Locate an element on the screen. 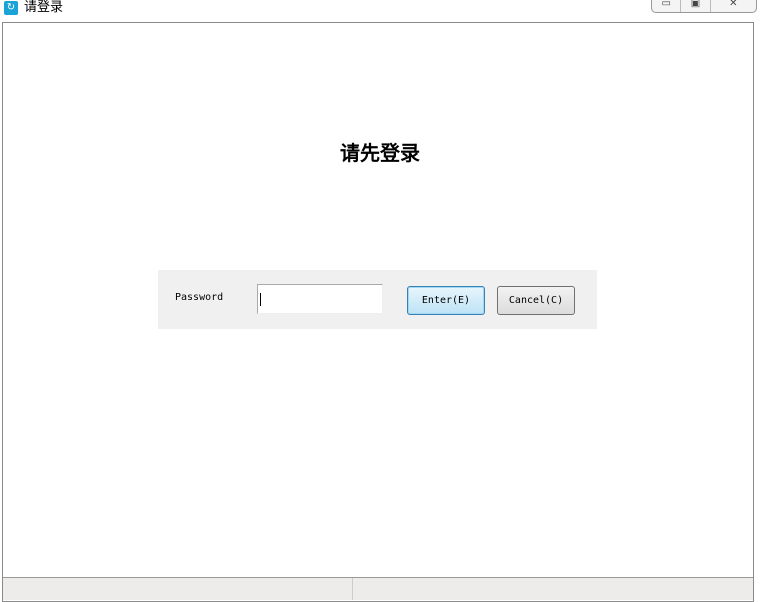 This screenshot has width=760, height=602. title-bar: ↻ 请登录 ▭ ▣ ✕ is located at coordinates (380, 11).